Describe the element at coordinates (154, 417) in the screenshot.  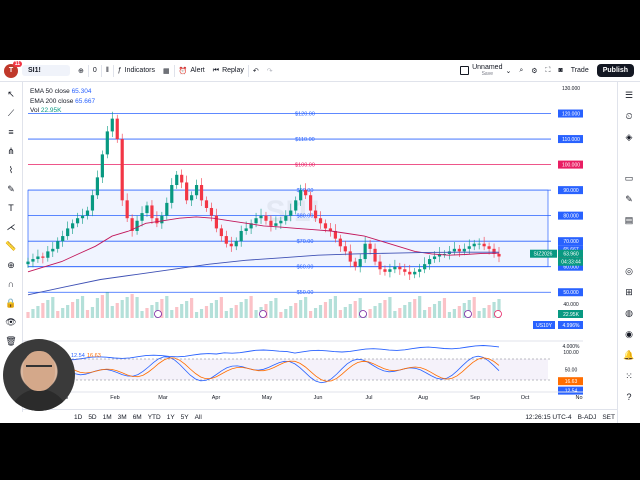
I see `range-ytd: YTD` at that location.